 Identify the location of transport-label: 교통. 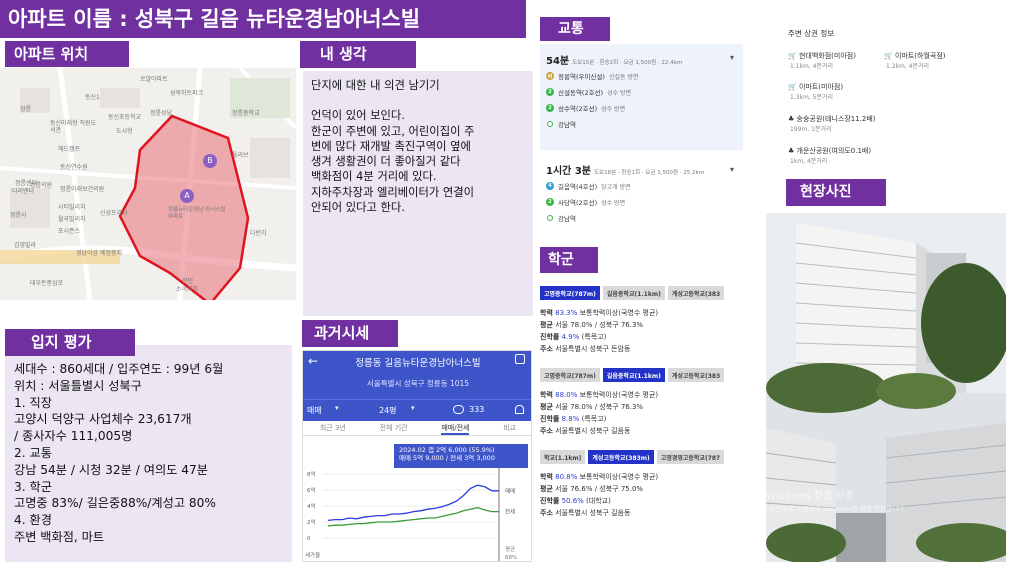
(575, 29).